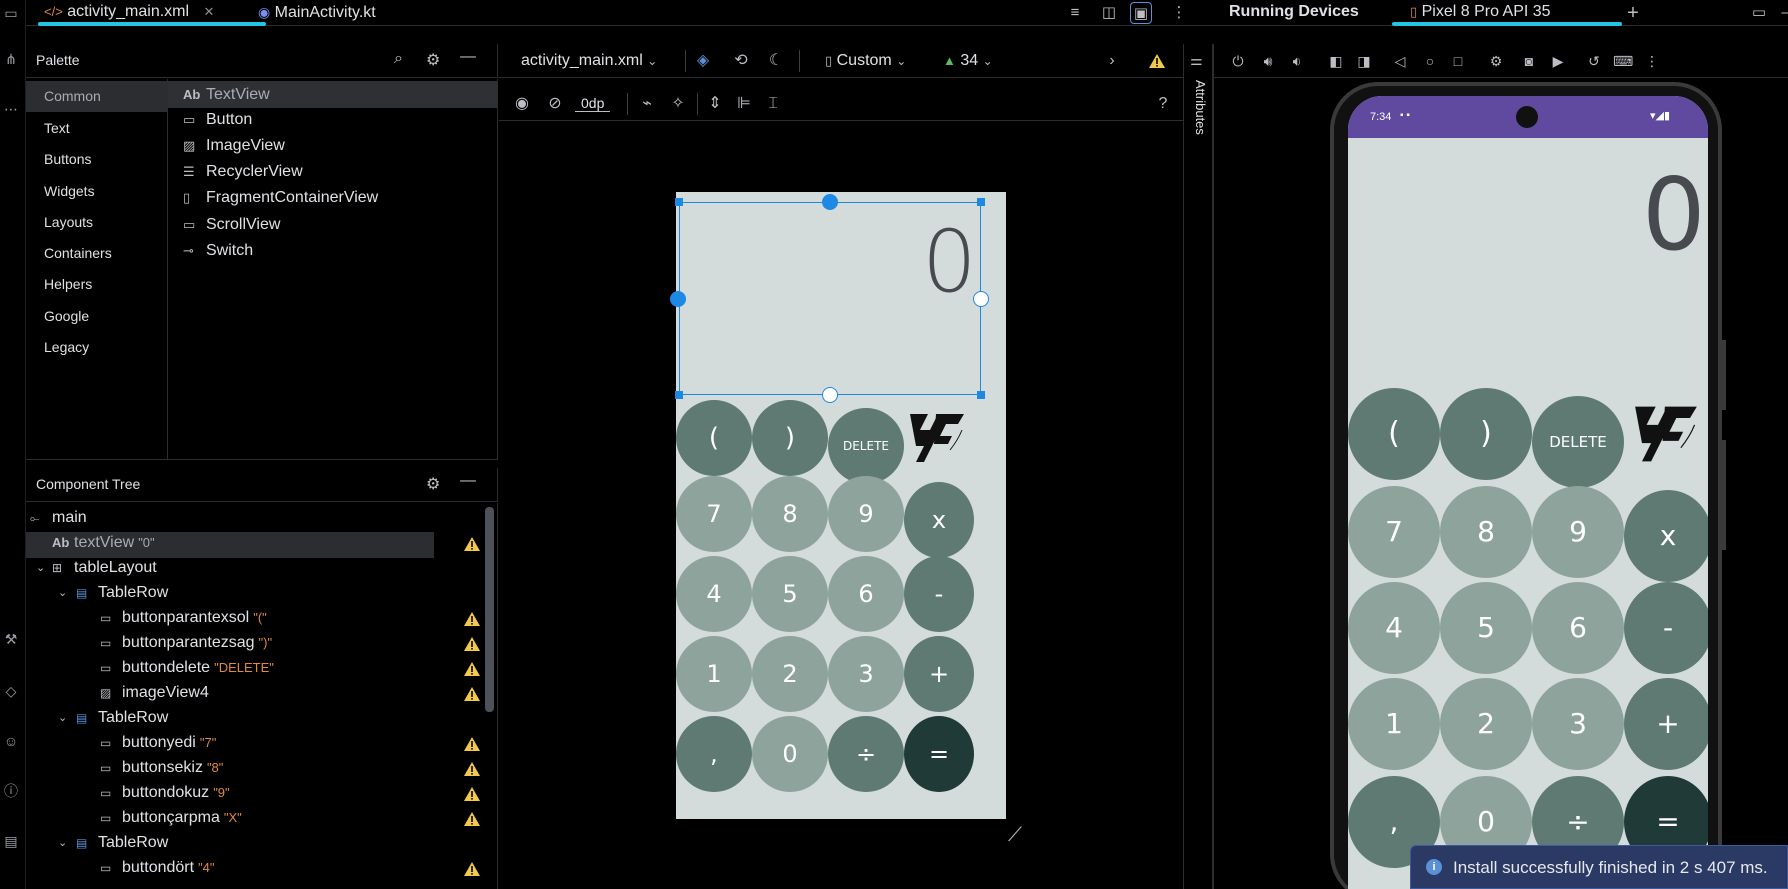  I want to click on palette-item-imageview: ▨ ImageView, so click(234, 146).